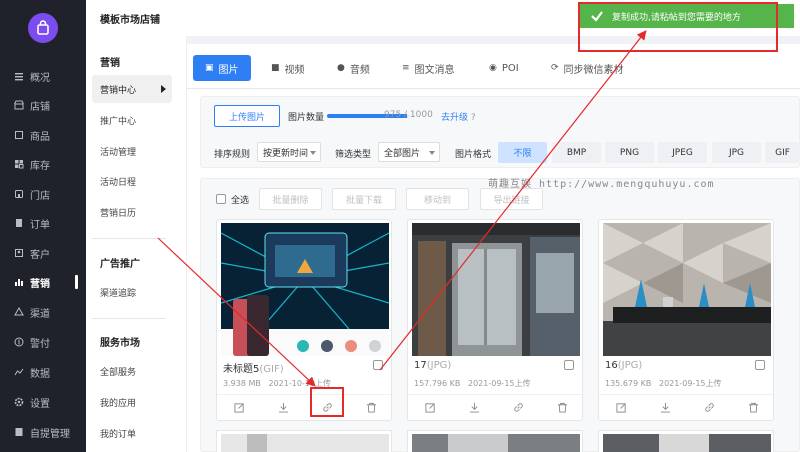 The height and width of the screenshot is (452, 800). I want to click on nav-item-stock: 库存, so click(43, 164).